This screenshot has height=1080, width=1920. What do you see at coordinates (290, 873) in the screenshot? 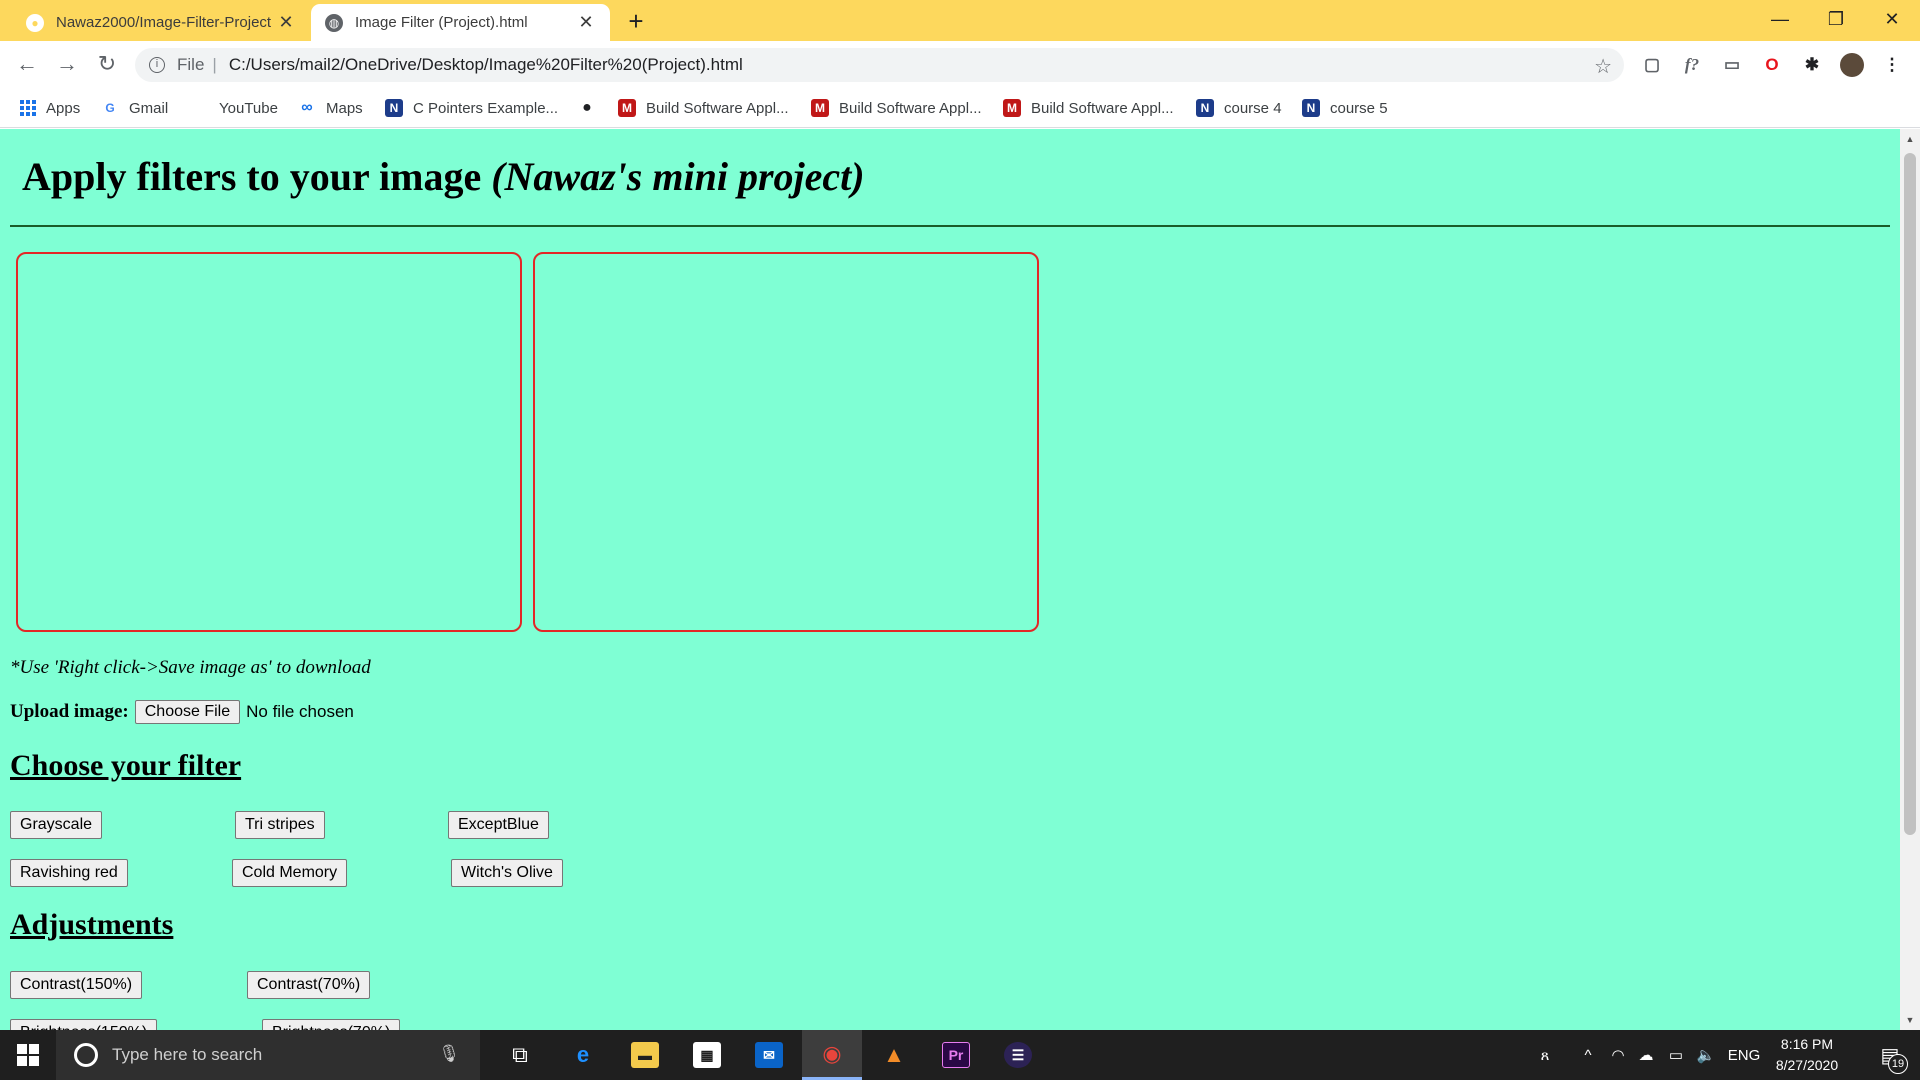
I see `cold-memory-button: Cold Memory` at bounding box center [290, 873].